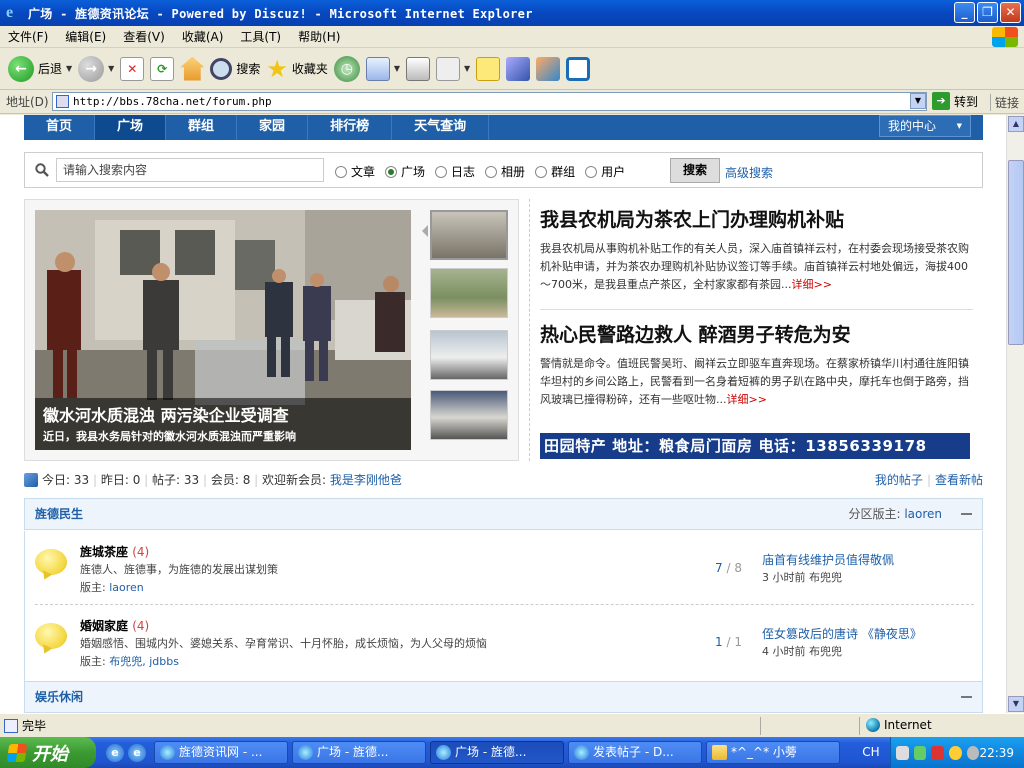 The width and height of the screenshot is (1024, 768). I want to click on menu-favorites: 收藏(A), so click(203, 36).